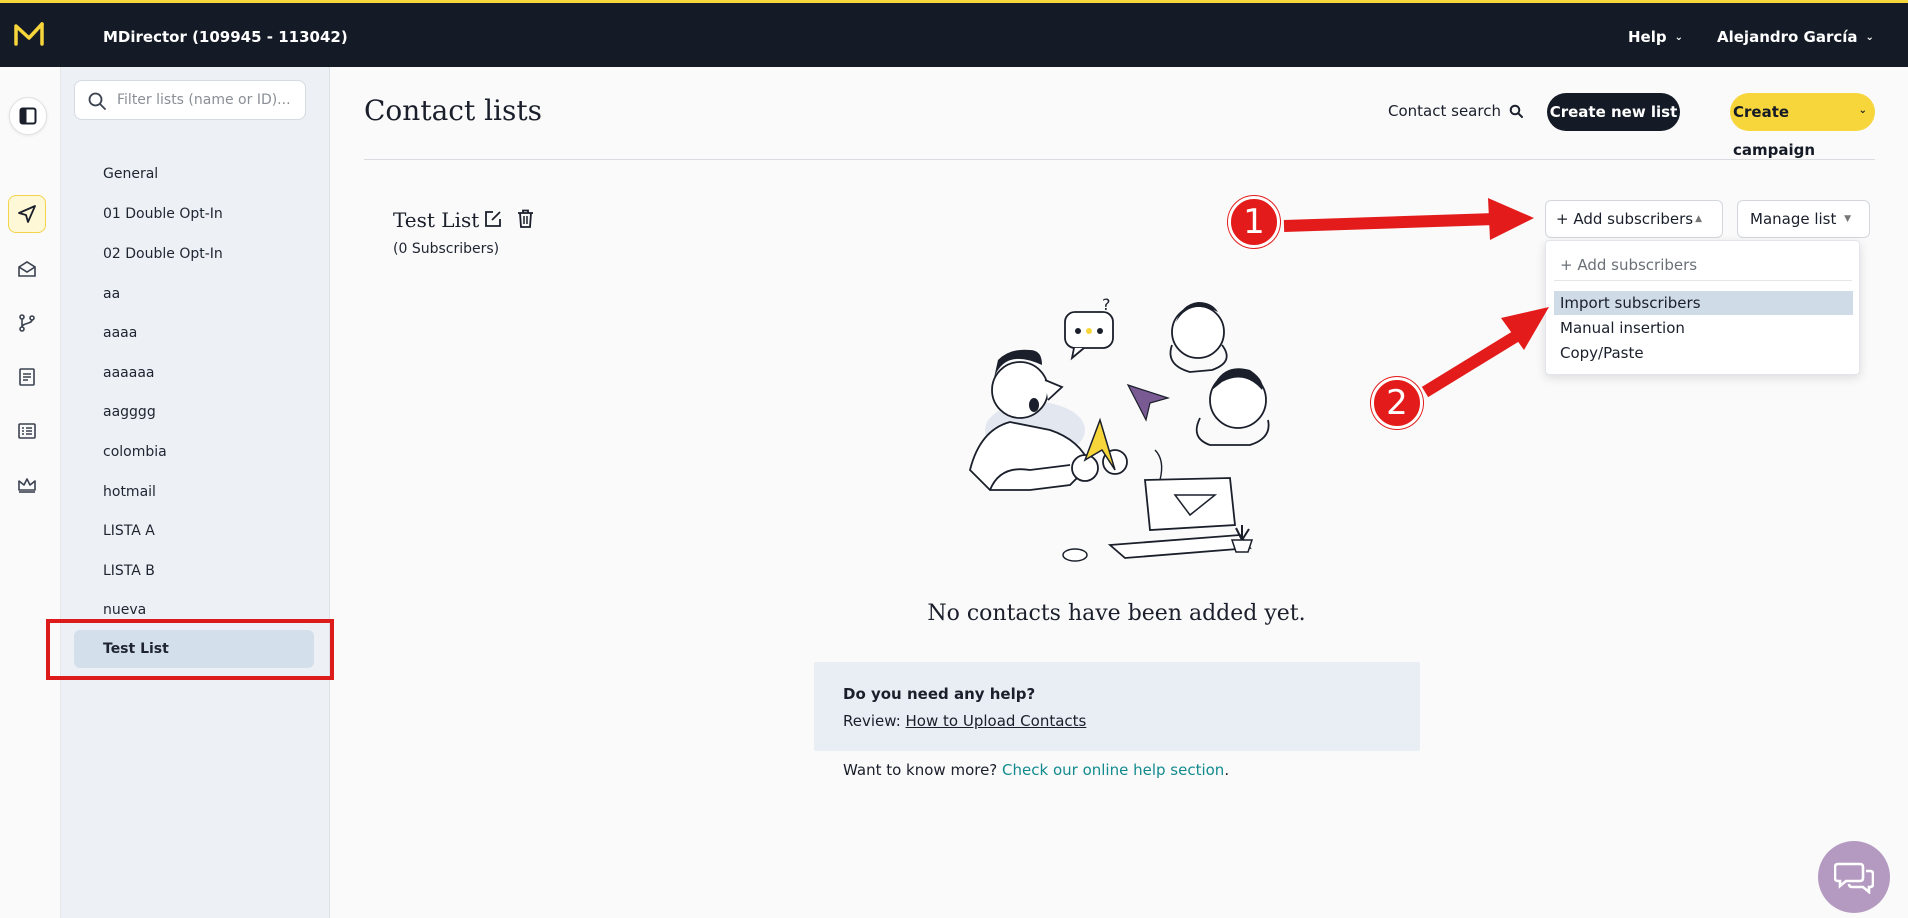 This screenshot has height=918, width=1908. I want to click on mail-open-icon, so click(27, 269).